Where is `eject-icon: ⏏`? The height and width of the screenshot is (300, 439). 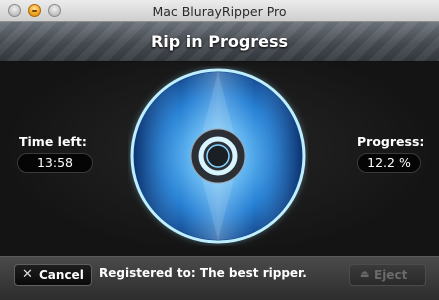
eject-icon: ⏏ is located at coordinates (365, 274).